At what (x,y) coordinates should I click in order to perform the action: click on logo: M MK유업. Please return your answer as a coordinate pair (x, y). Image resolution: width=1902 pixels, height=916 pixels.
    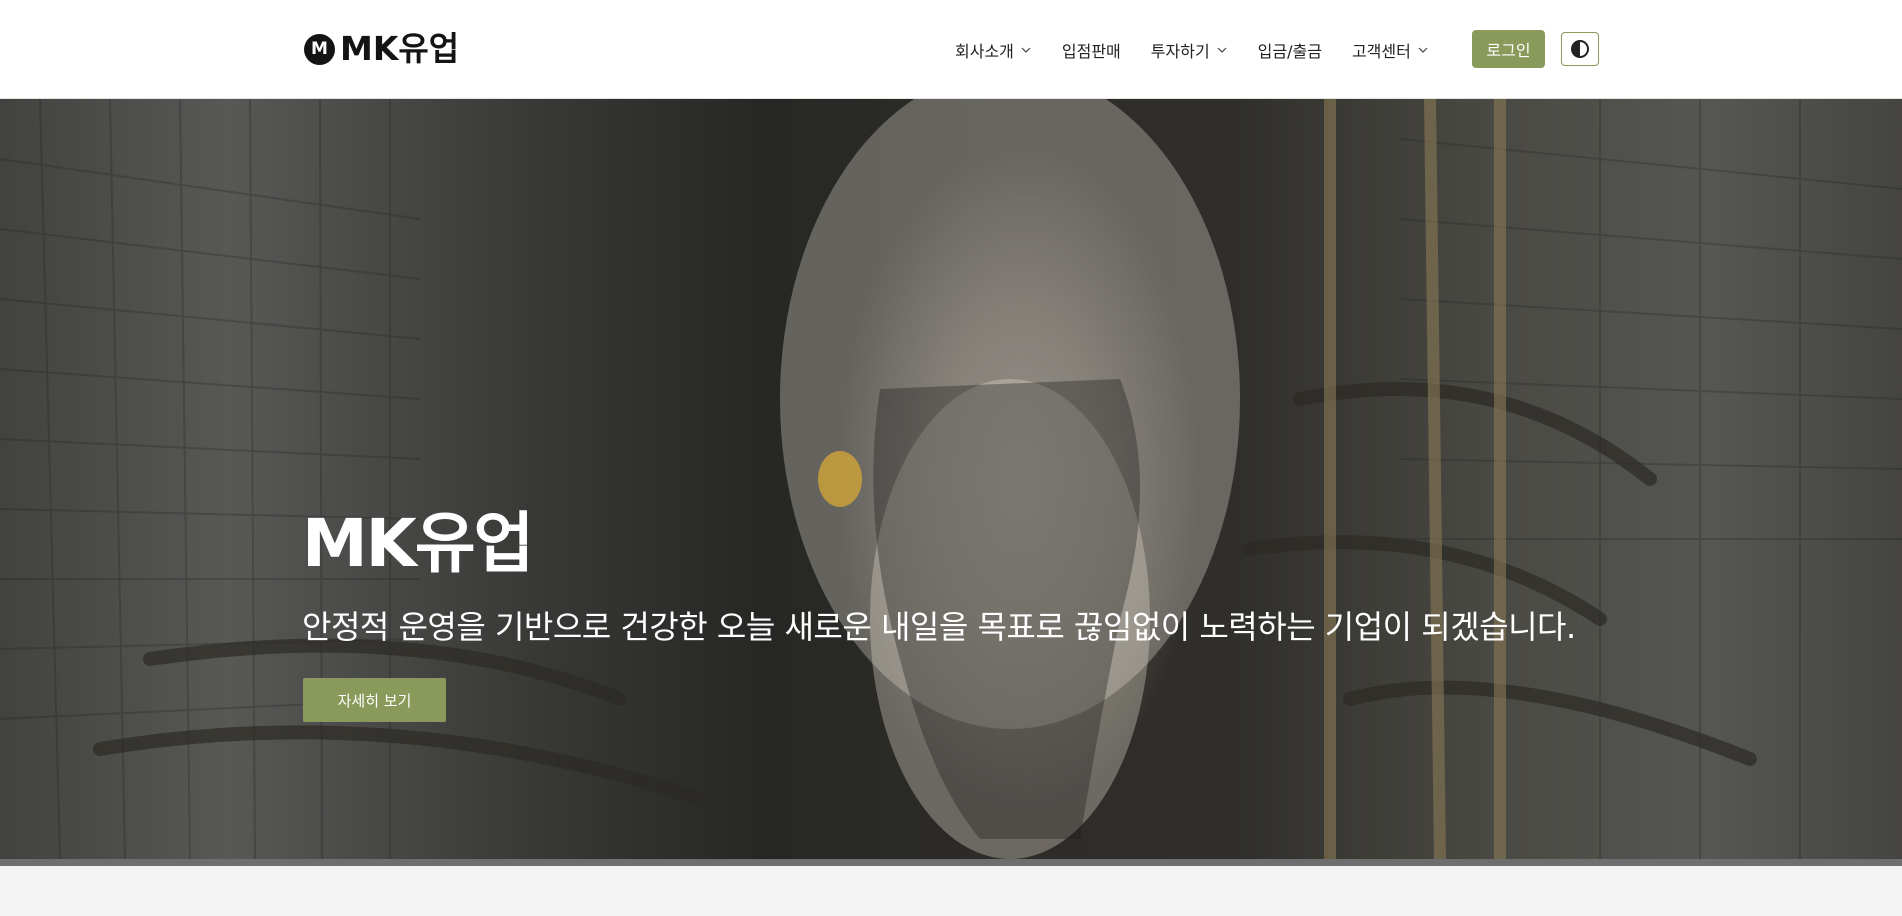
    Looking at the image, I should click on (382, 48).